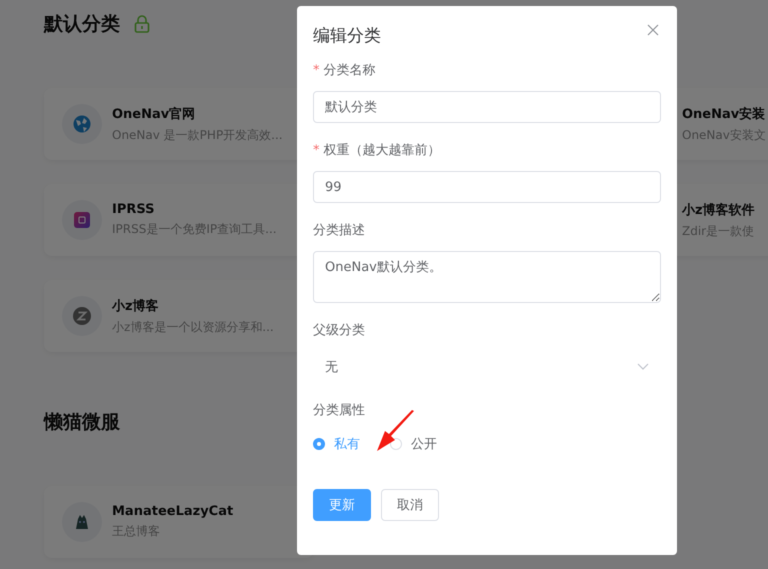  I want to click on field-label: 权重（越大越靠前）, so click(382, 150).